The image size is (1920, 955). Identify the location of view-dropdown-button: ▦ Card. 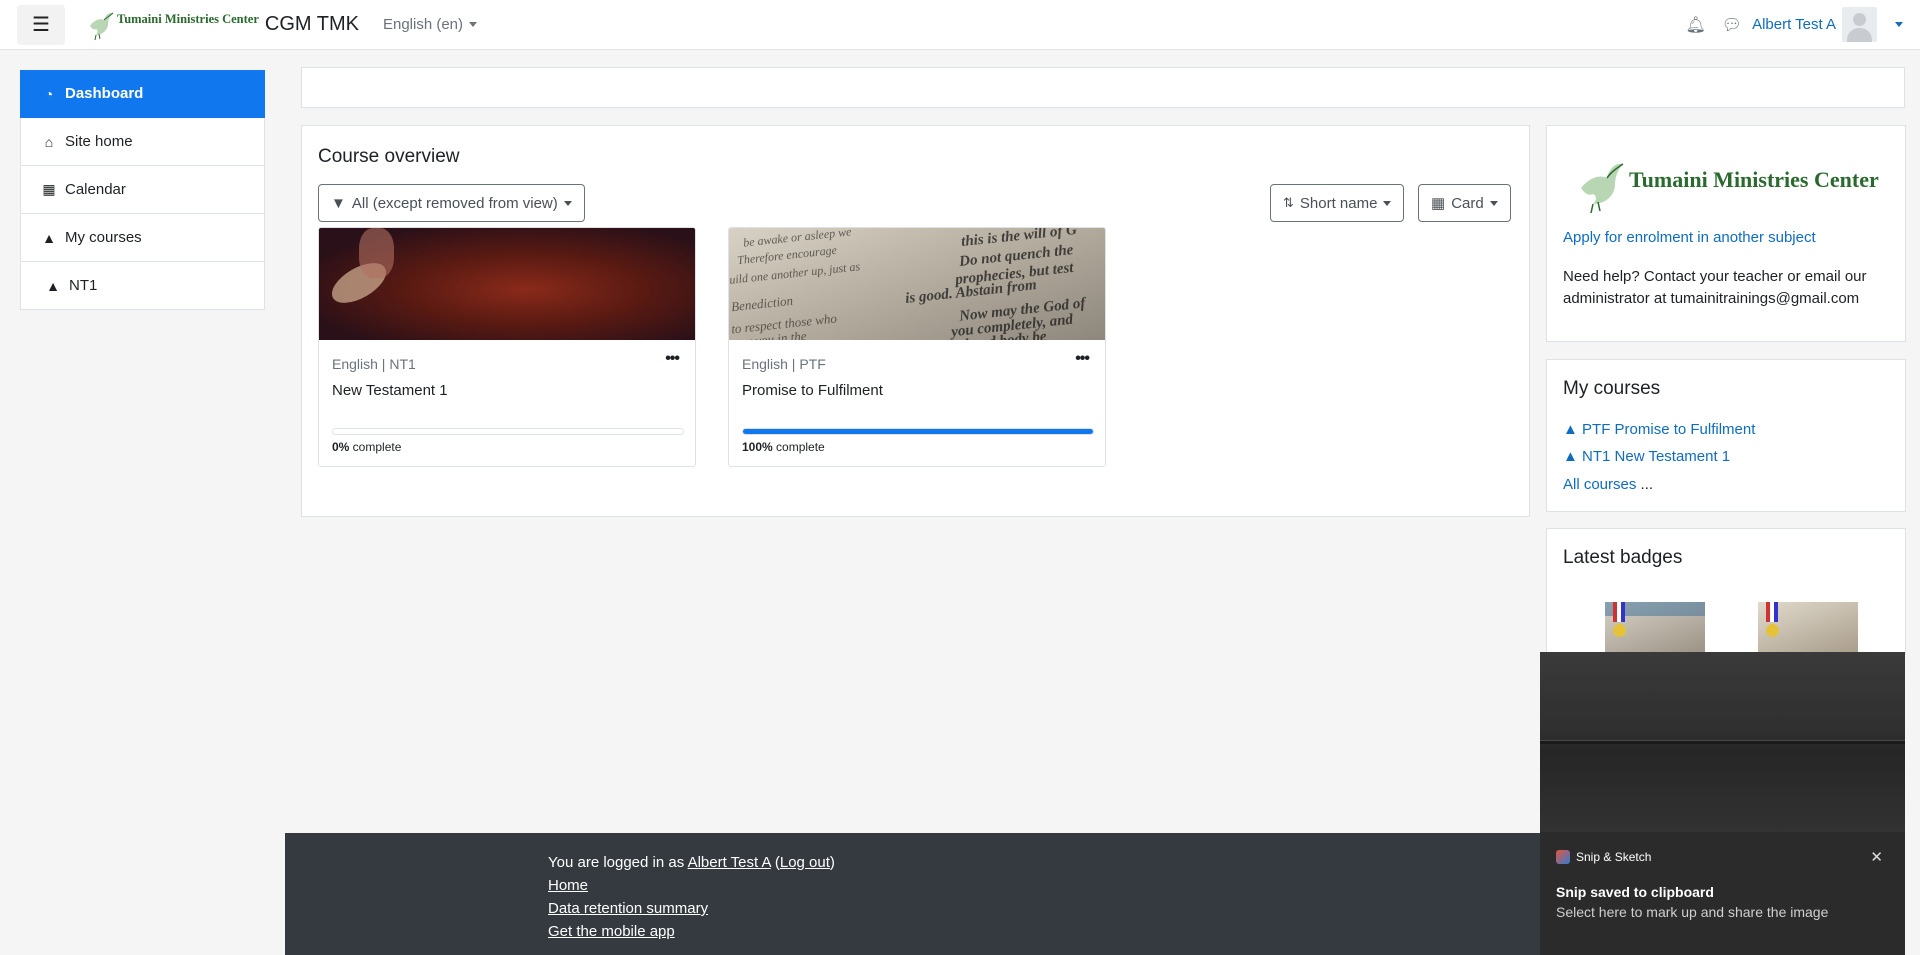
(1464, 203).